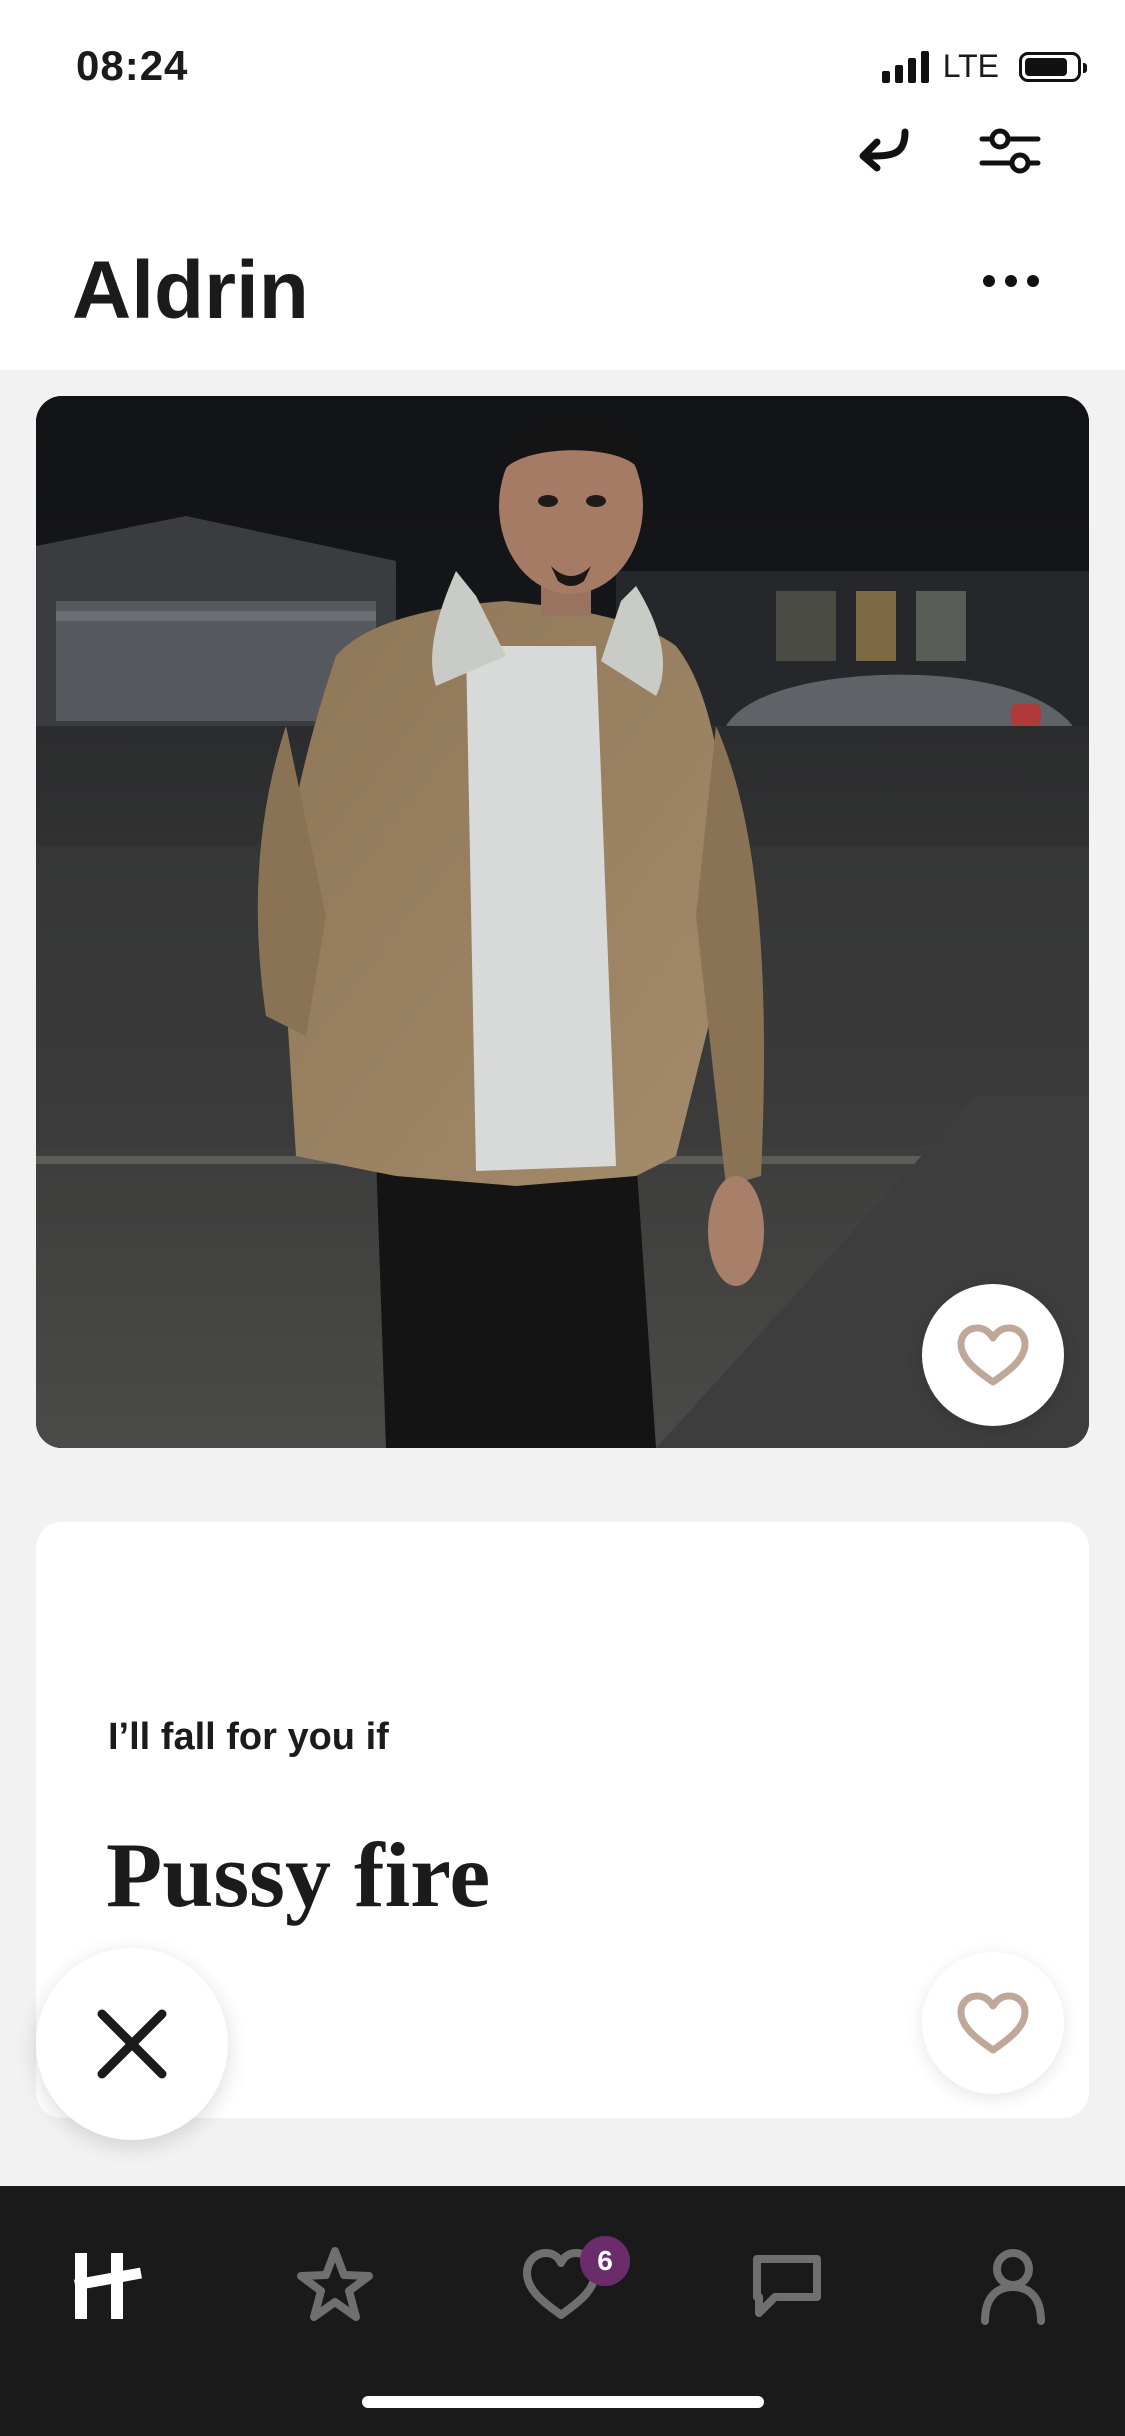  I want to click on filter-button, so click(1010, 151).